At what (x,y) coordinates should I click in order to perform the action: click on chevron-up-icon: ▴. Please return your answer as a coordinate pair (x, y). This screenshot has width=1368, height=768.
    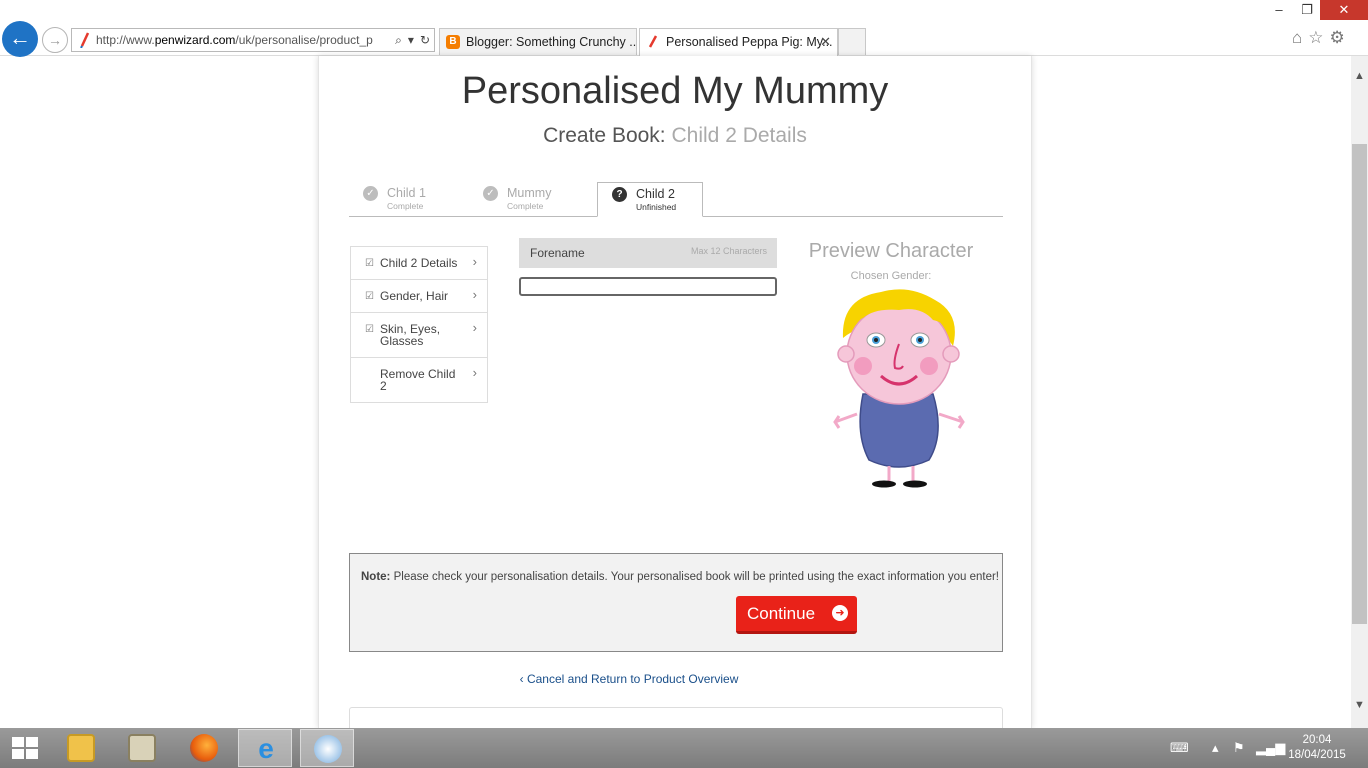
    Looking at the image, I should click on (1215, 748).